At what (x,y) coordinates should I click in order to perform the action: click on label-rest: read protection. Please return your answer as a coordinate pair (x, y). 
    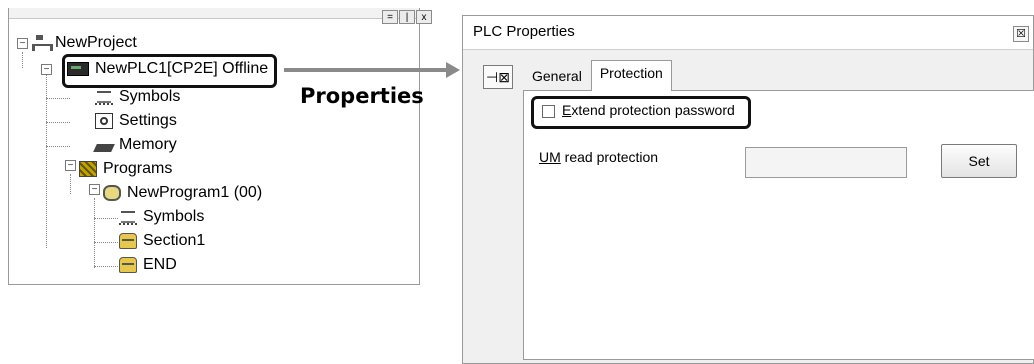
    Looking at the image, I should click on (609, 157).